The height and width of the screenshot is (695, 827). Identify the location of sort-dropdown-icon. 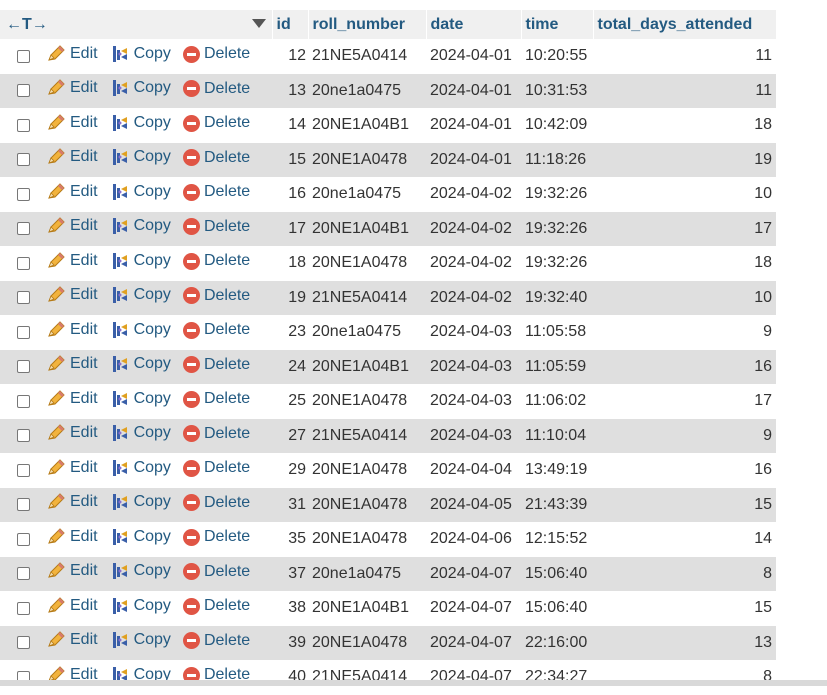
(258, 23).